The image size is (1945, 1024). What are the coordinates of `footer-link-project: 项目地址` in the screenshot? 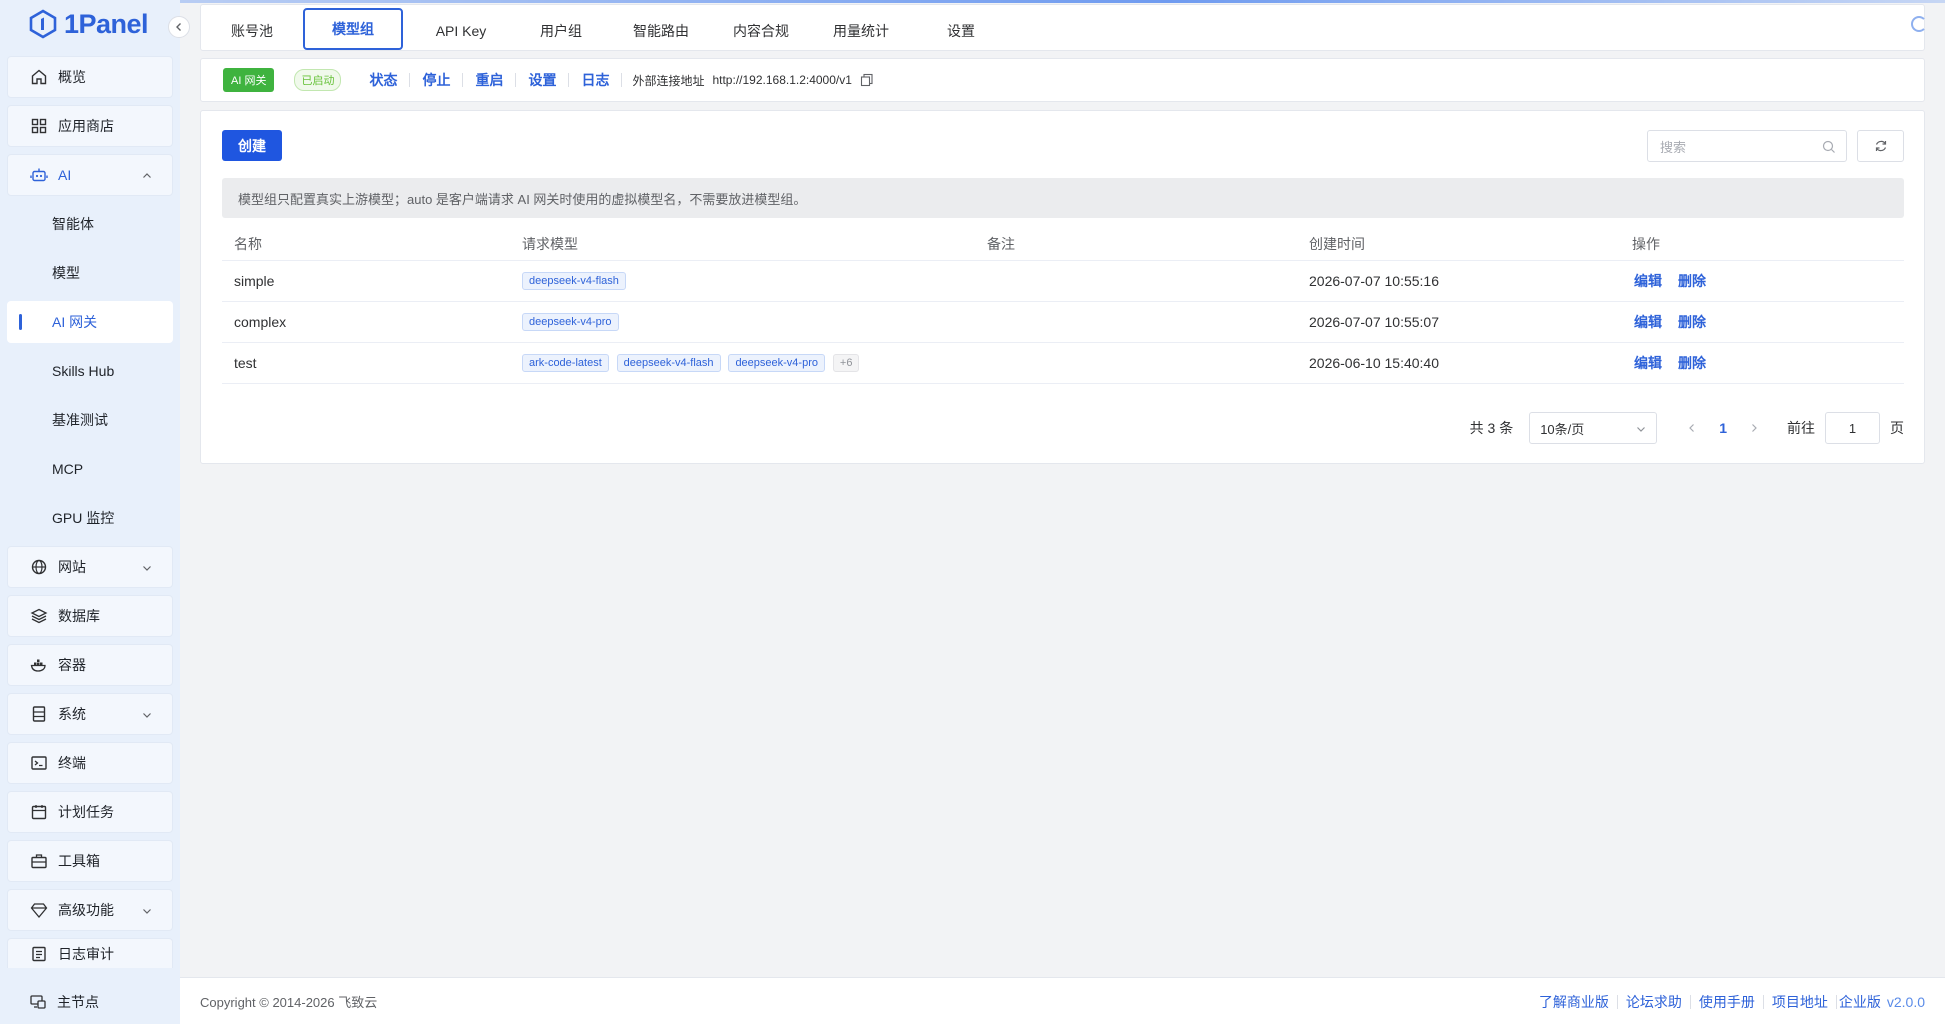 It's located at (1800, 1002).